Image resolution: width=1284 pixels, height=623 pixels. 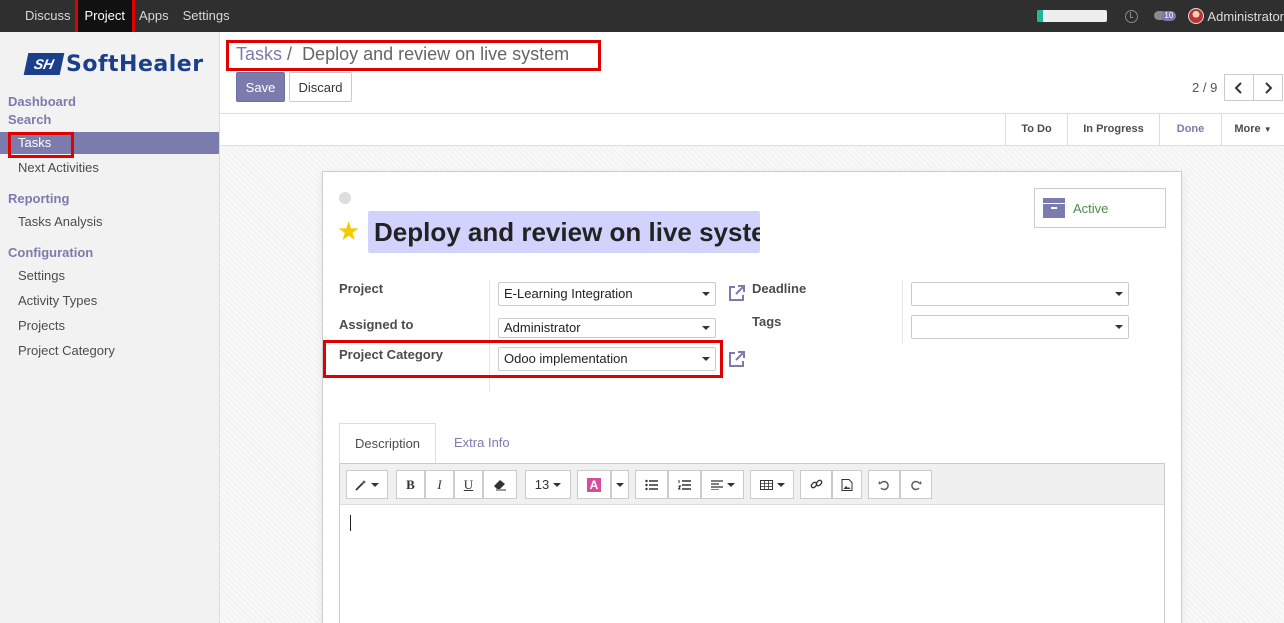 I want to click on text-cursor, so click(x=350, y=523).